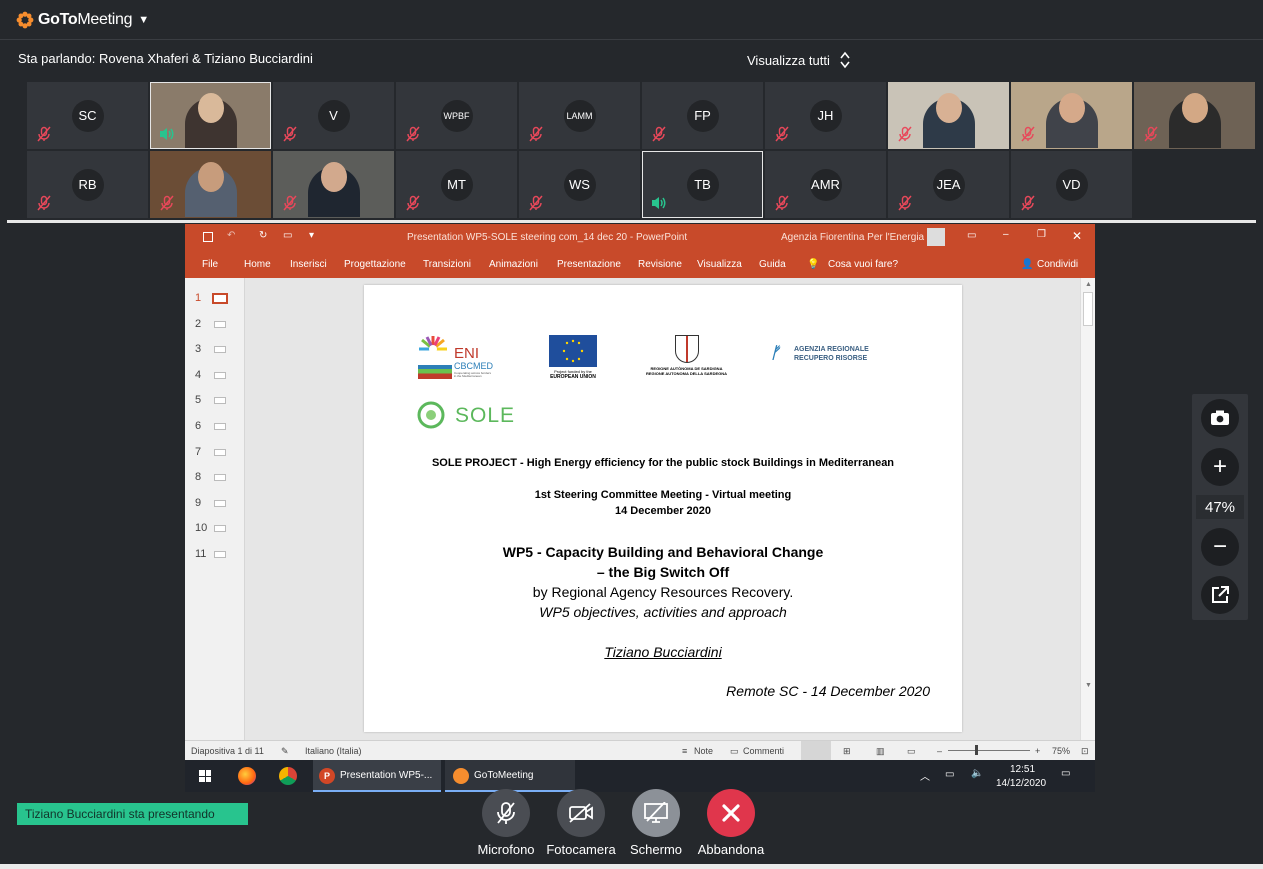 The height and width of the screenshot is (869, 1263). I want to click on close-icon: ✕, so click(1077, 236).